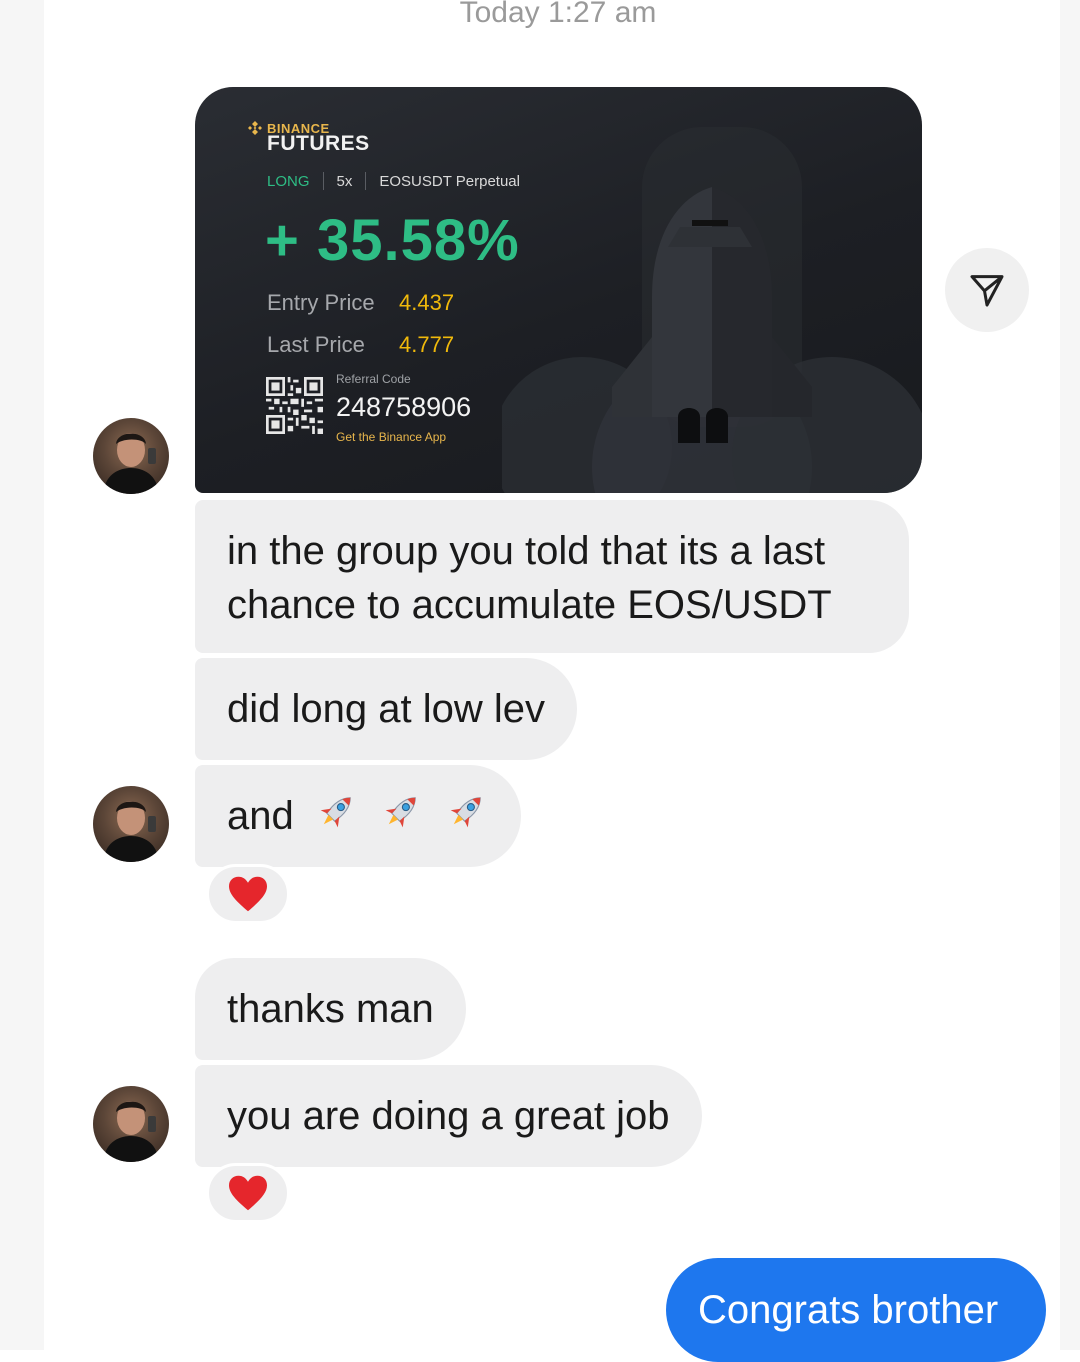 This screenshot has height=1362, width=1080. What do you see at coordinates (330, 1009) in the screenshot?
I see `message-bubble: thanks man` at bounding box center [330, 1009].